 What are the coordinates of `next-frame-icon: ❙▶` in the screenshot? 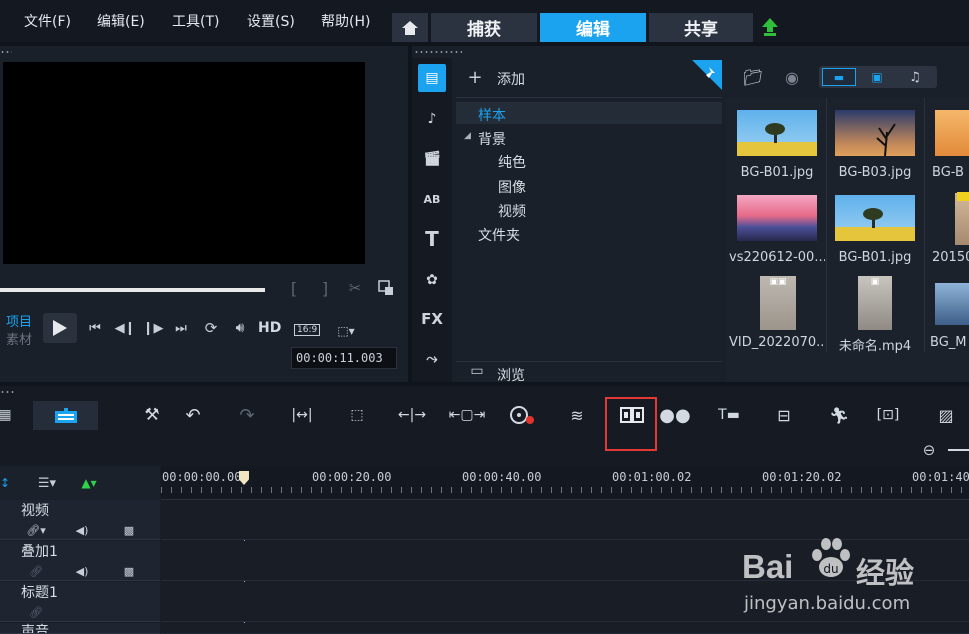 It's located at (153, 328).